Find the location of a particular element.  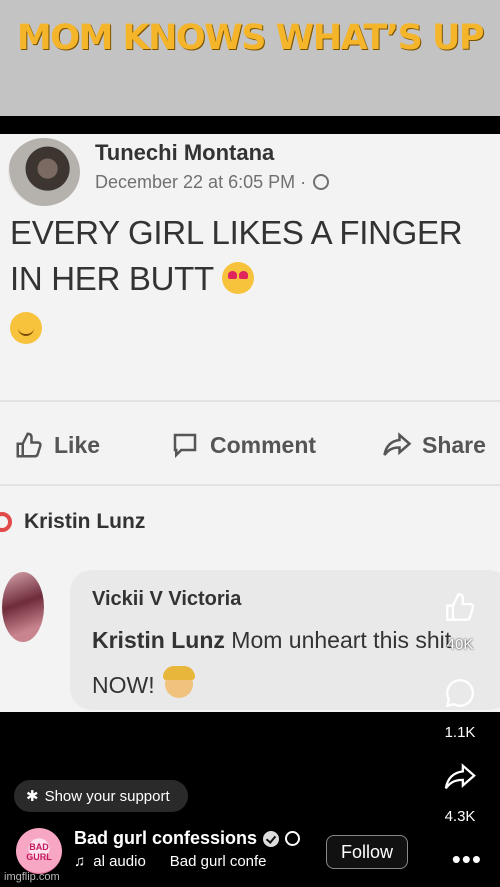

audio-row: ♫ al audio Bad gurl confe is located at coordinates (170, 861).